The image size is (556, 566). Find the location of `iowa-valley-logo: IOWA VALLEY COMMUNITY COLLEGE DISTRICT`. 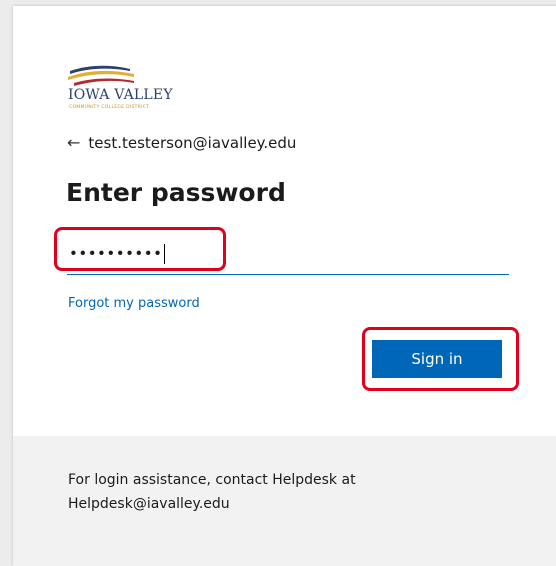

iowa-valley-logo: IOWA VALLEY COMMUNITY COLLEGE DISTRICT is located at coordinates (128, 89).